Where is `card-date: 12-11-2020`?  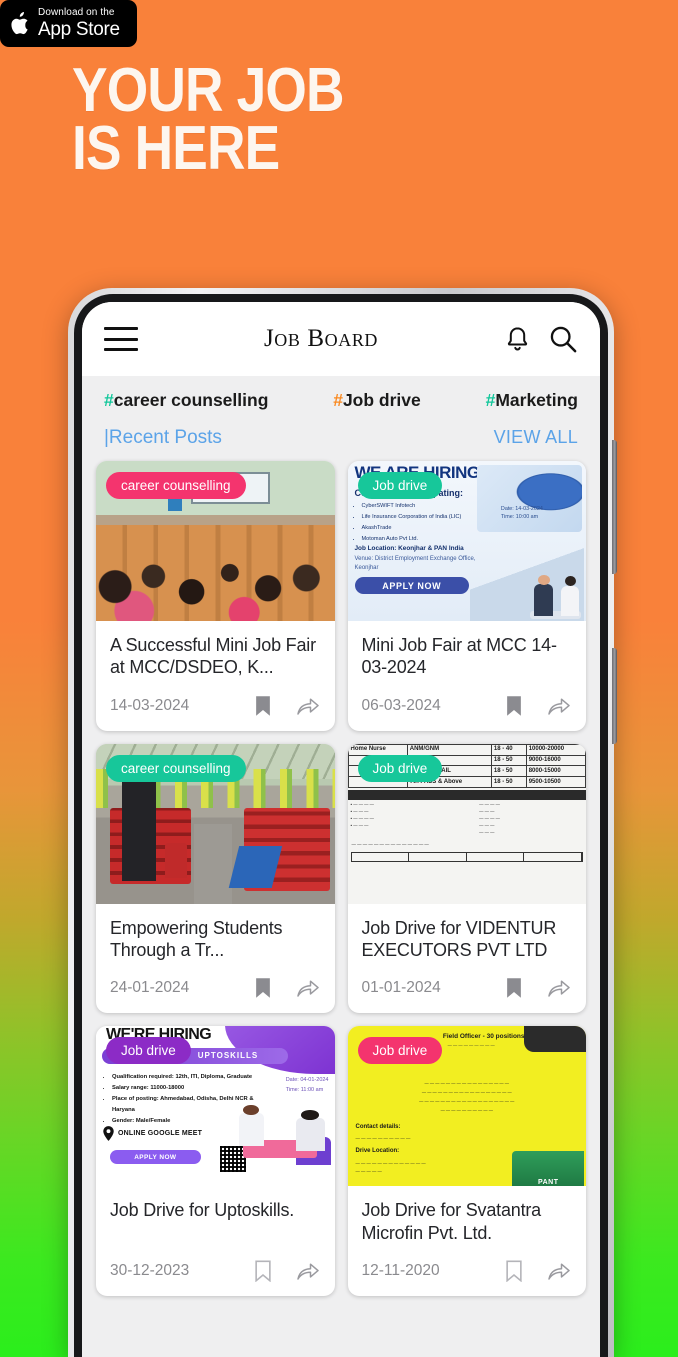
card-date: 12-11-2020 is located at coordinates (400, 1270).